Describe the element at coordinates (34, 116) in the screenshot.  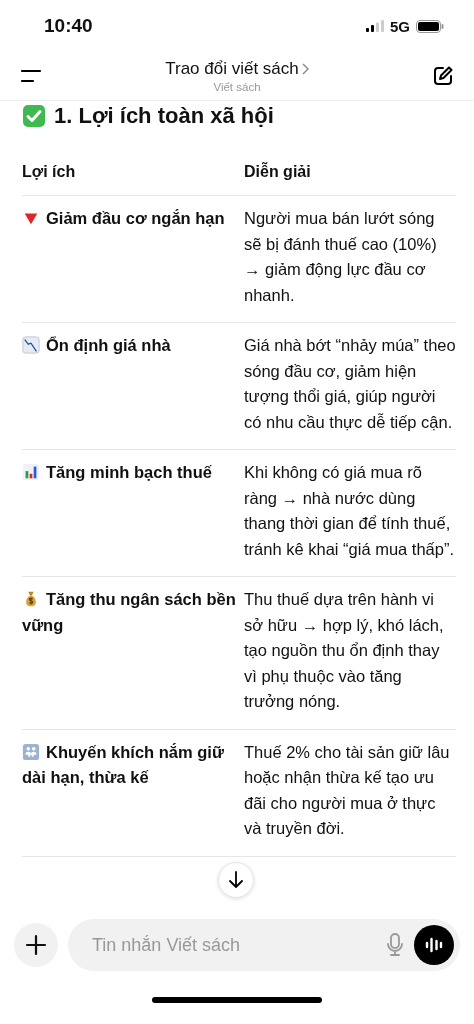
I see `checkmark-icon` at that location.